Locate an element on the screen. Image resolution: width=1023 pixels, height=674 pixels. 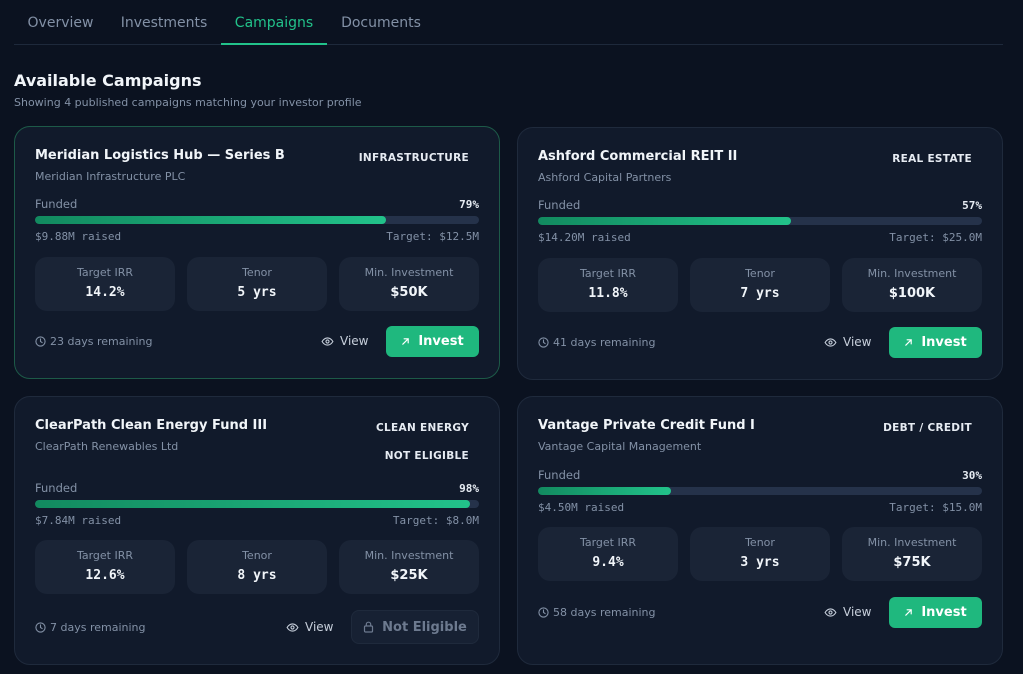
metric-value: $50K is located at coordinates (409, 292).